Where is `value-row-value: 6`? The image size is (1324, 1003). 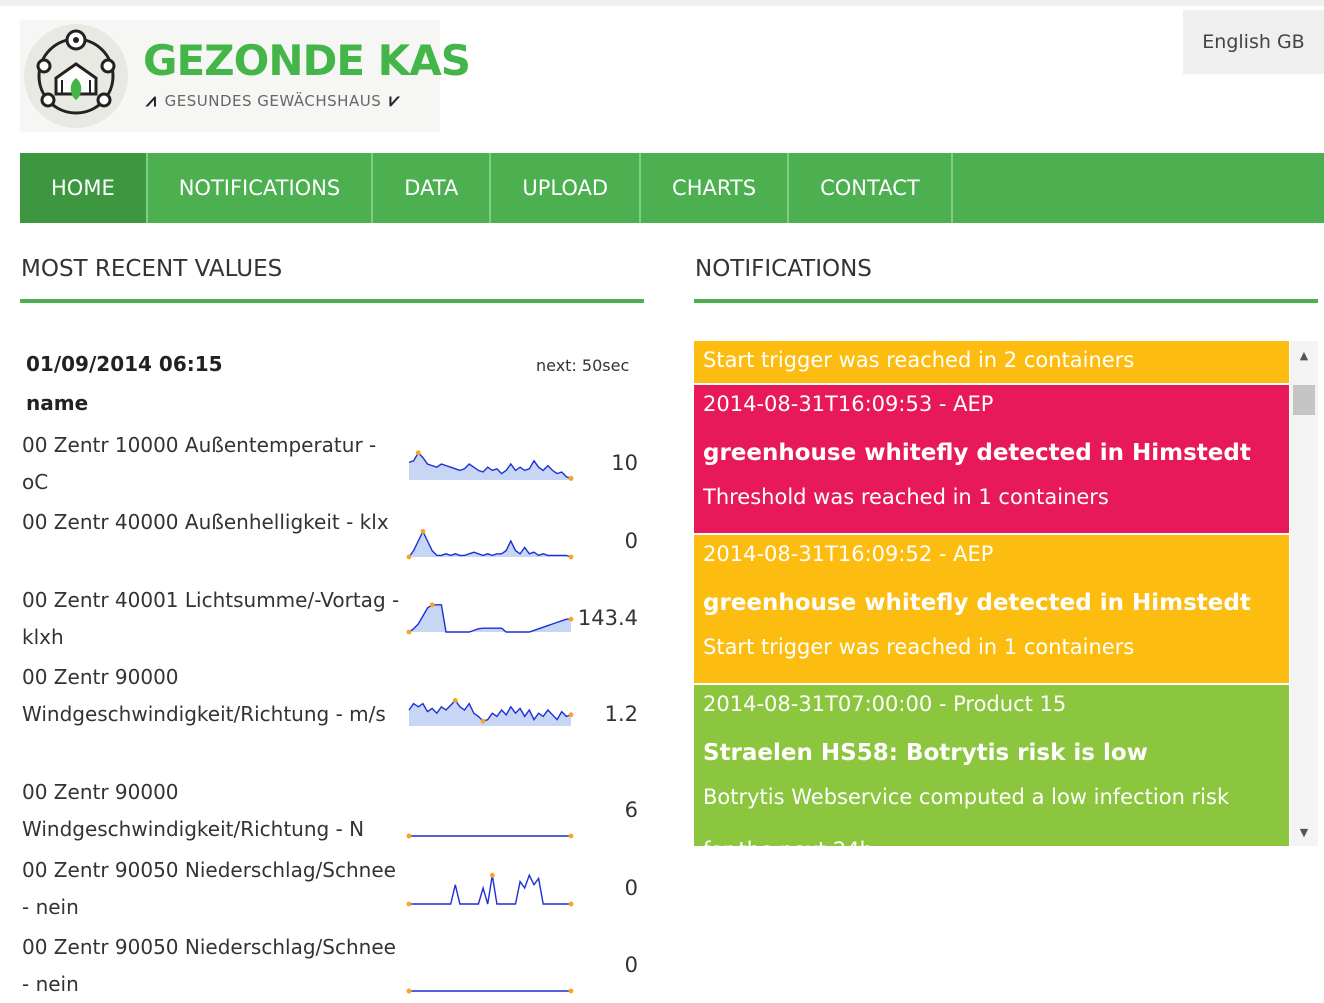
value-row-value: 6 is located at coordinates (631, 810).